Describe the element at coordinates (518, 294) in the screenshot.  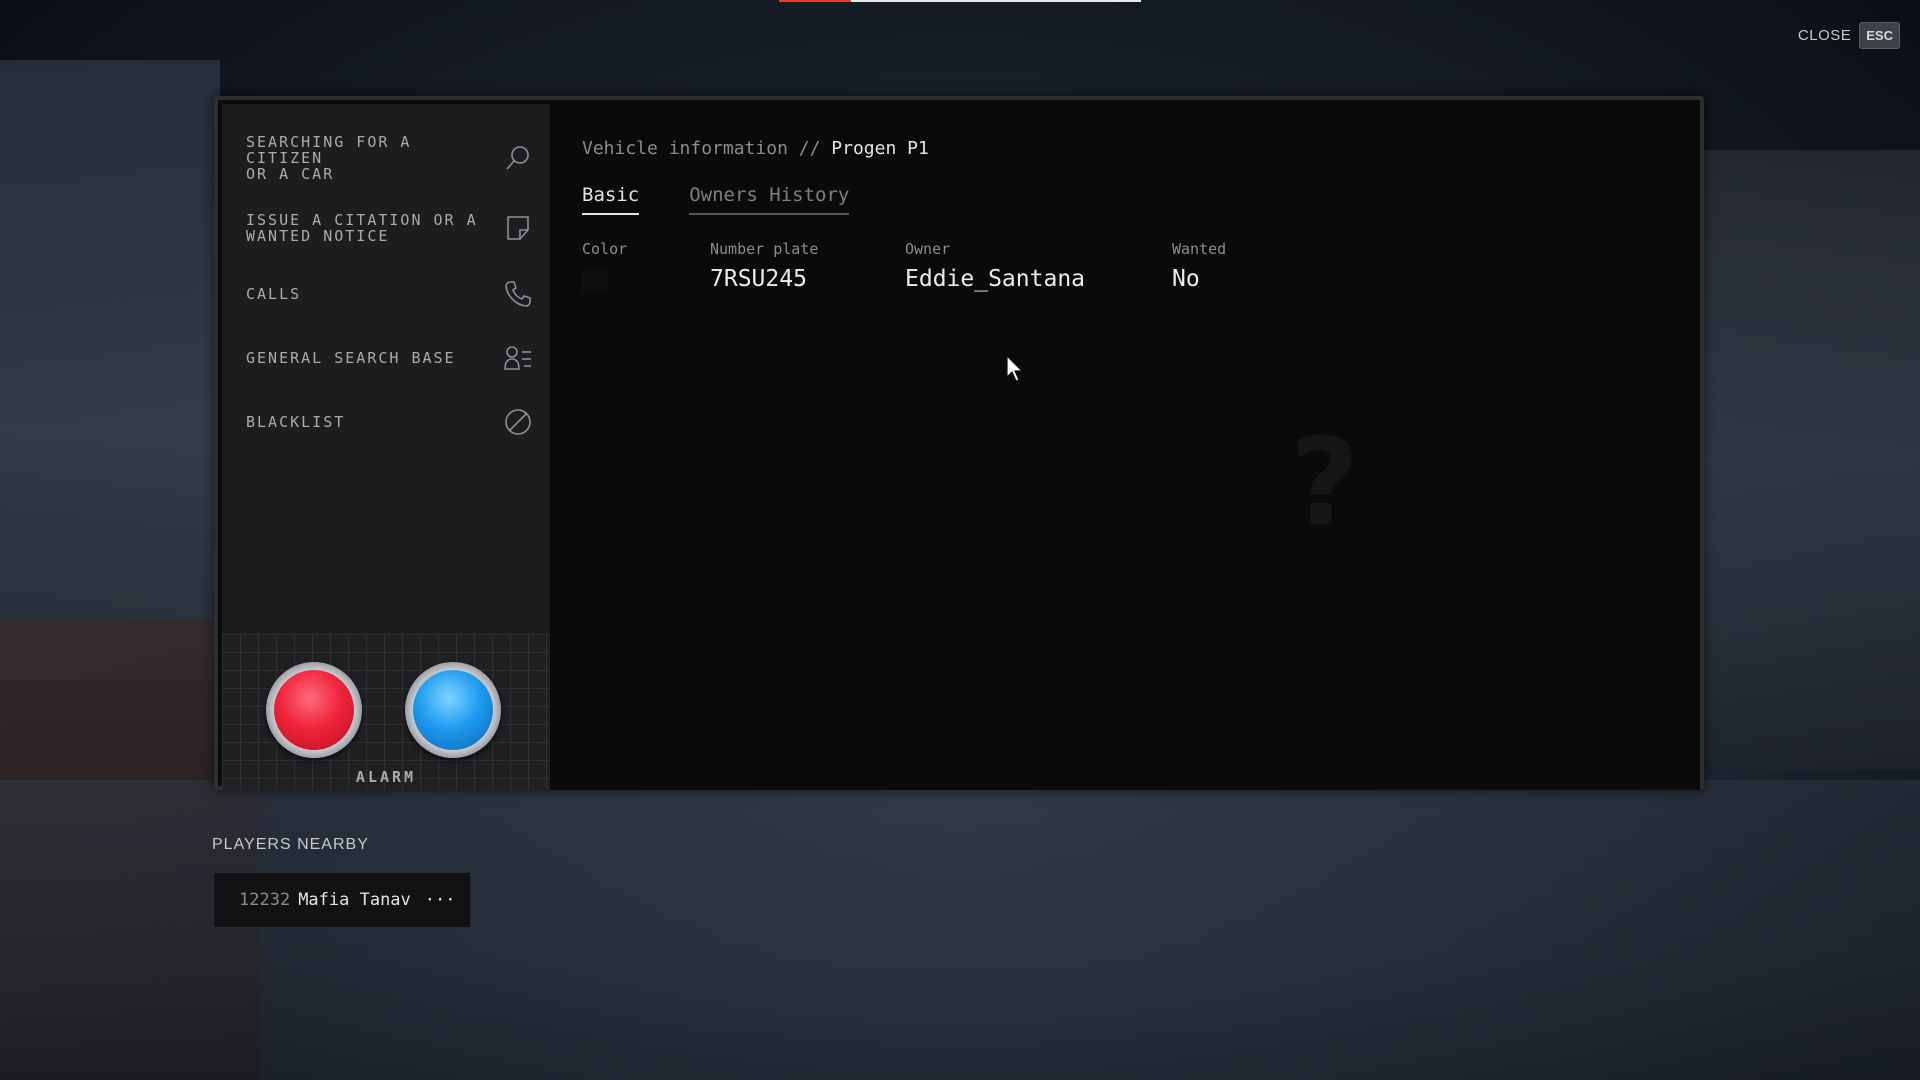
I see `phone-icon` at that location.